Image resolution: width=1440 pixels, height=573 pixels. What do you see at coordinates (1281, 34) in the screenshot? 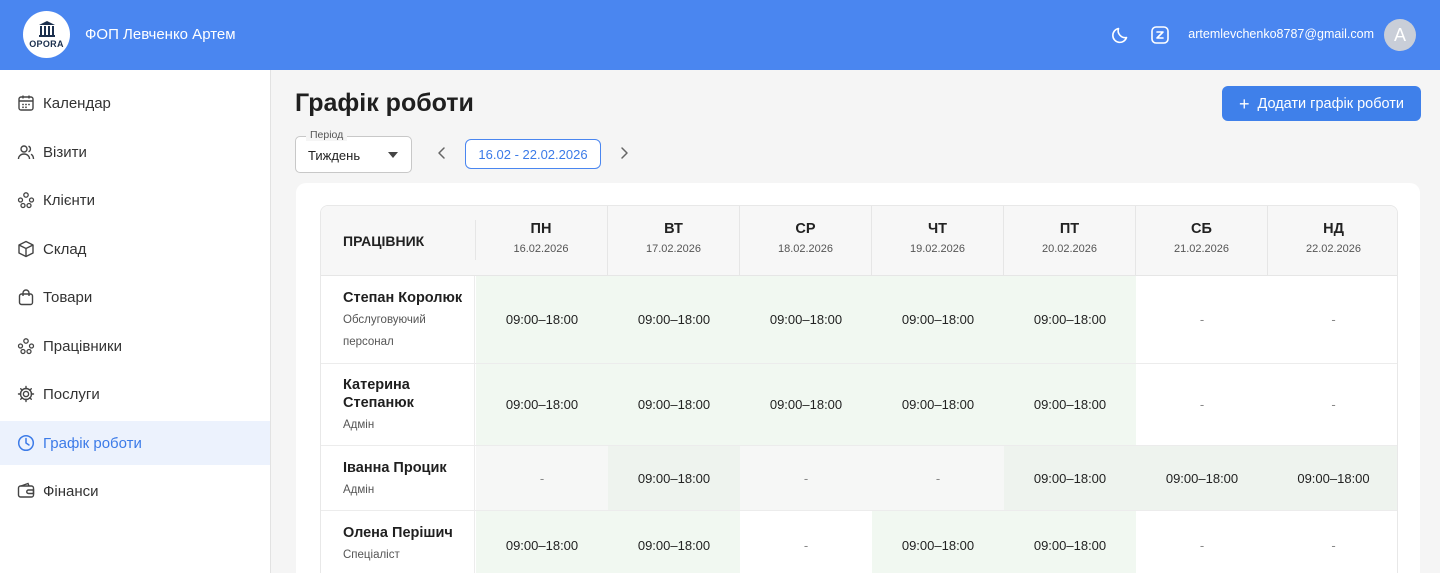
I see `user-email: artemlevchenko8787@gmail.com` at bounding box center [1281, 34].